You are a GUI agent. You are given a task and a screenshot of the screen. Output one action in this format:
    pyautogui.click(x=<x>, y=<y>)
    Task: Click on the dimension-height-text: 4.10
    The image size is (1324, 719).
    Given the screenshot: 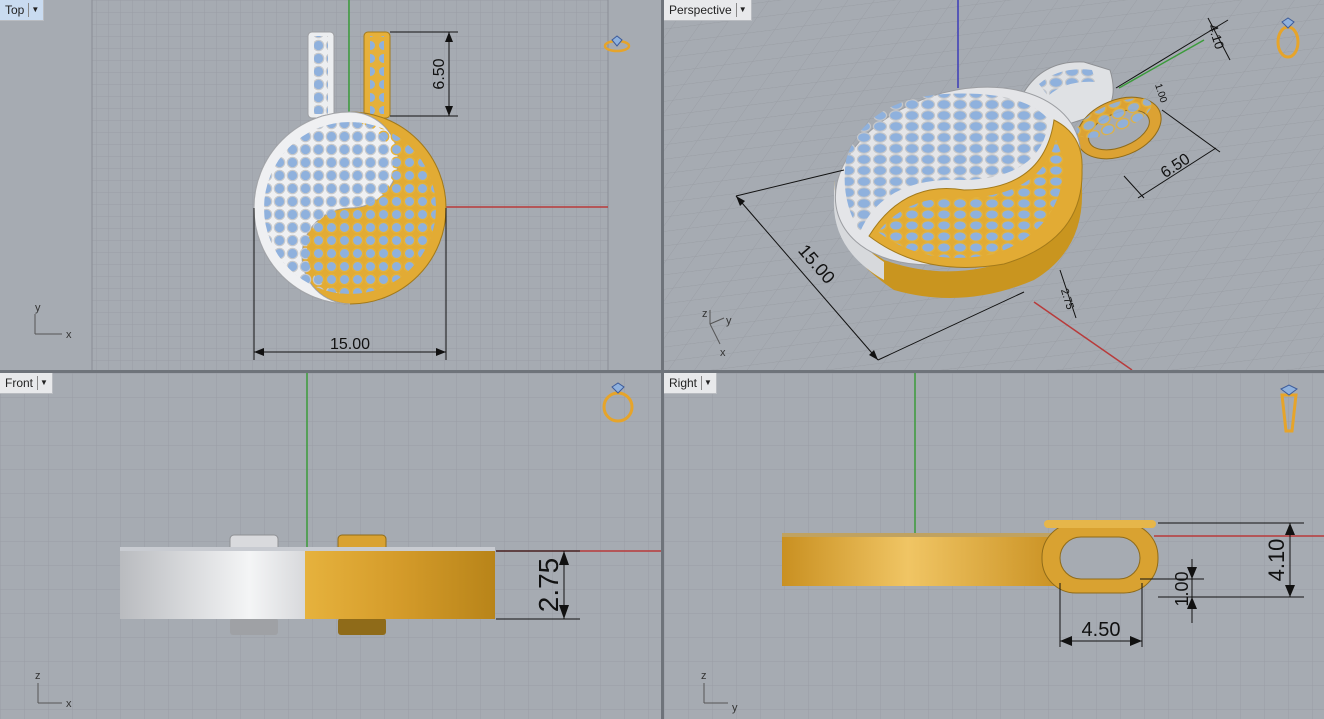 What is the action you would take?
    pyautogui.click(x=1276, y=560)
    